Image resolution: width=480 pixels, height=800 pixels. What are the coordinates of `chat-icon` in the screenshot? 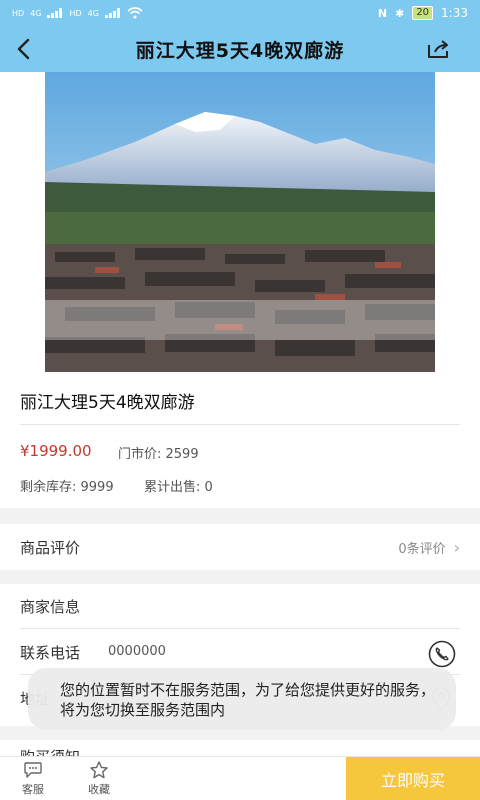 It's located at (33, 770).